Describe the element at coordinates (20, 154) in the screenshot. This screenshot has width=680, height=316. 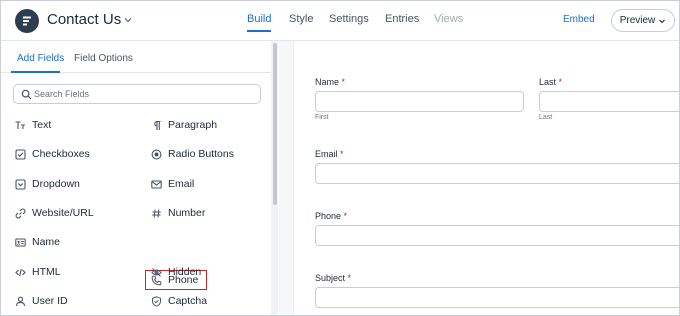
I see `checkbox-icon` at that location.